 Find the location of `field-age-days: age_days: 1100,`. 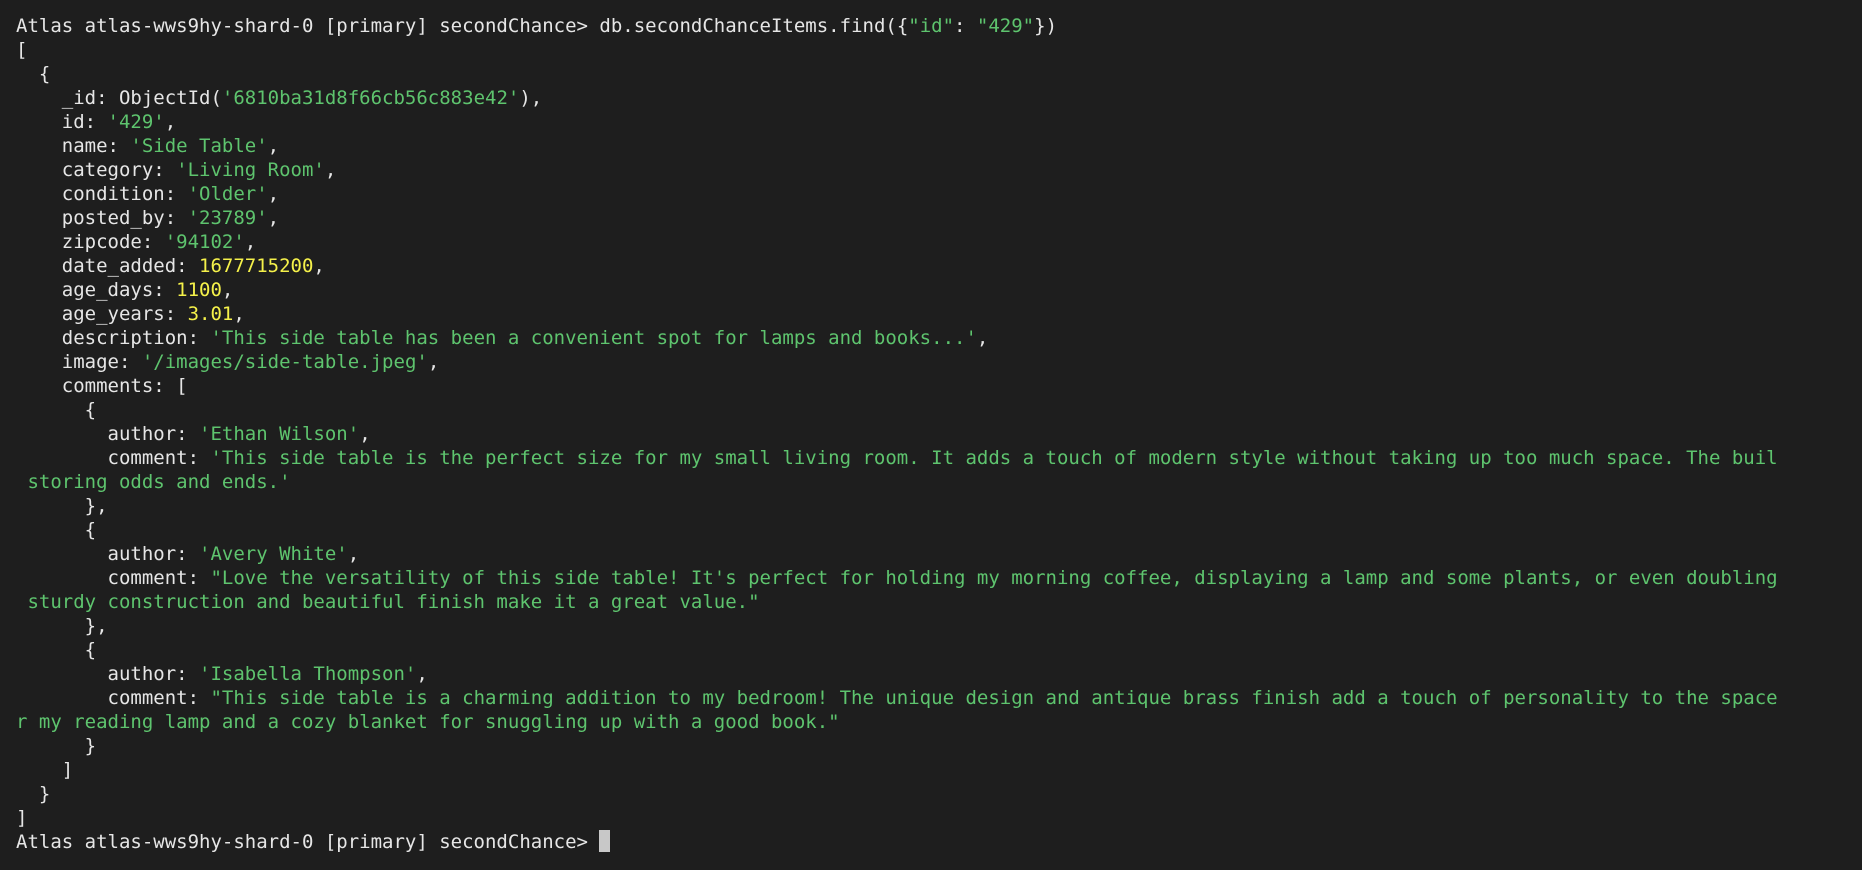

field-age-days: age_days: 1100, is located at coordinates (125, 290).